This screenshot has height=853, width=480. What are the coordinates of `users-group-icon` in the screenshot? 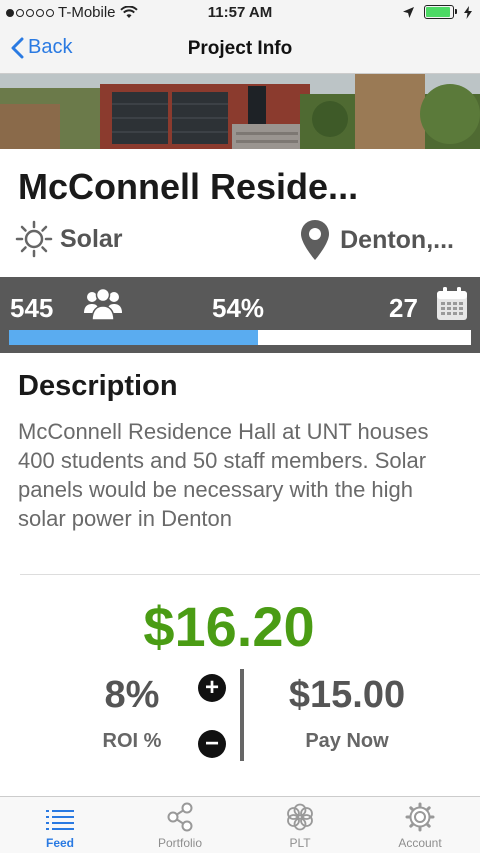 It's located at (103, 304).